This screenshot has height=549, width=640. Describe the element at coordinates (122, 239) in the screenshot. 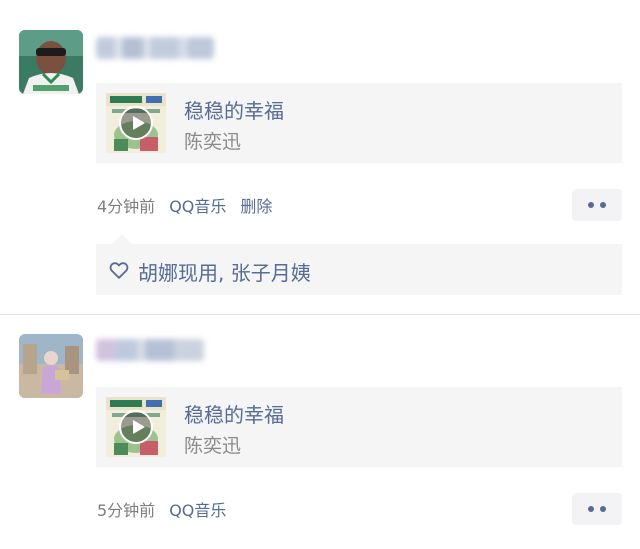

I see `likes-arrow` at that location.